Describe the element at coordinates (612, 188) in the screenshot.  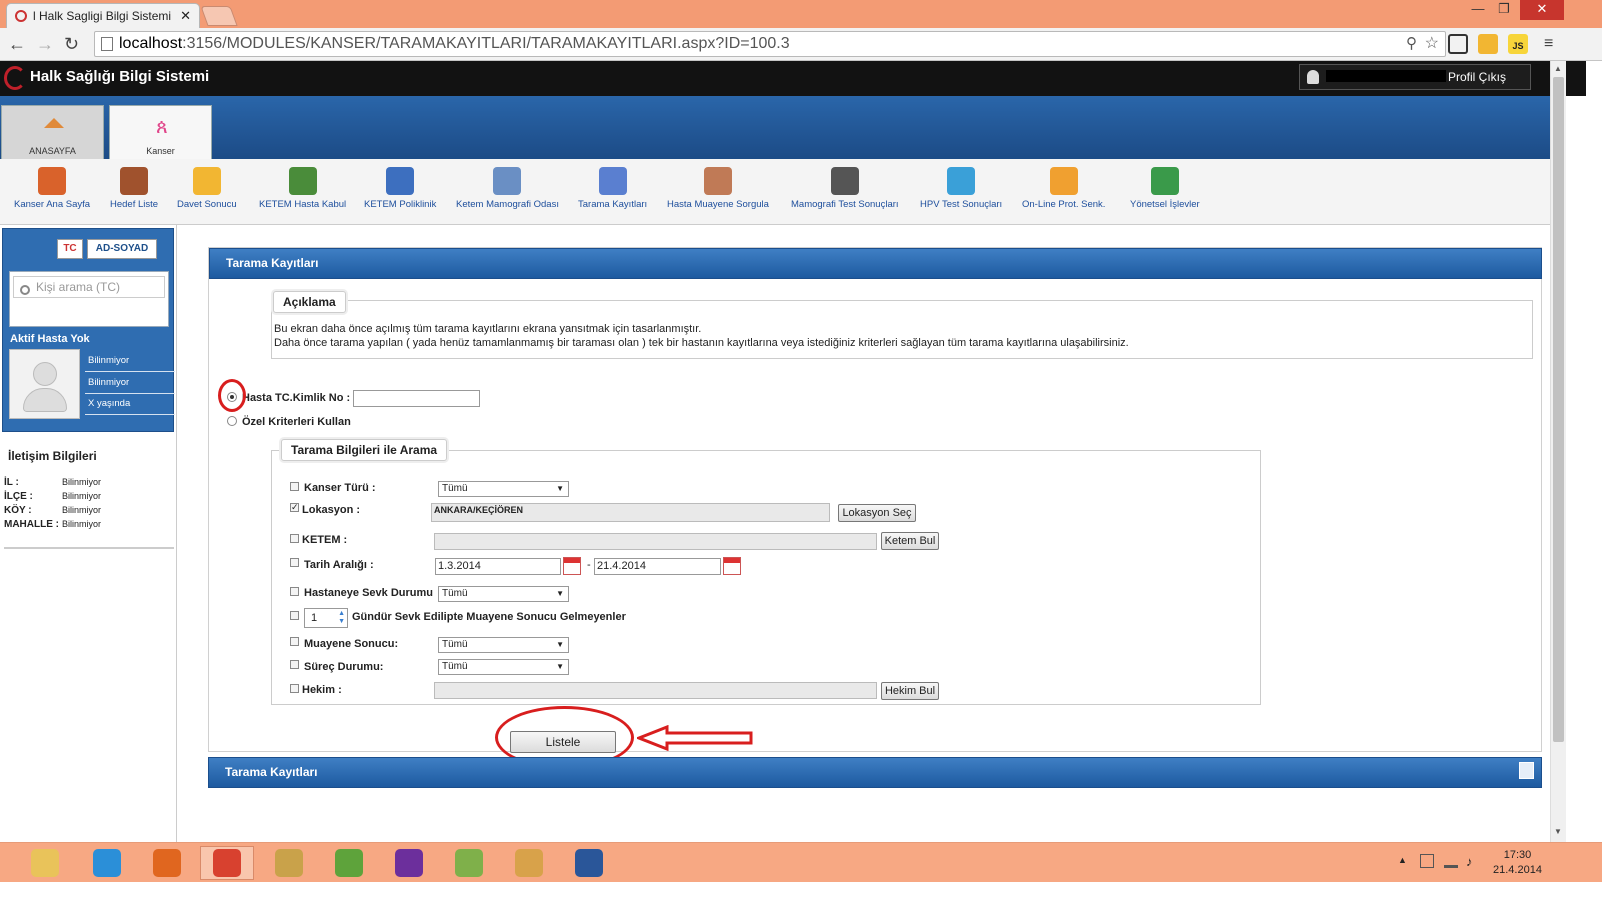
I see `tool-tarama-kayitlari: Tarama Kayıtları` at that location.